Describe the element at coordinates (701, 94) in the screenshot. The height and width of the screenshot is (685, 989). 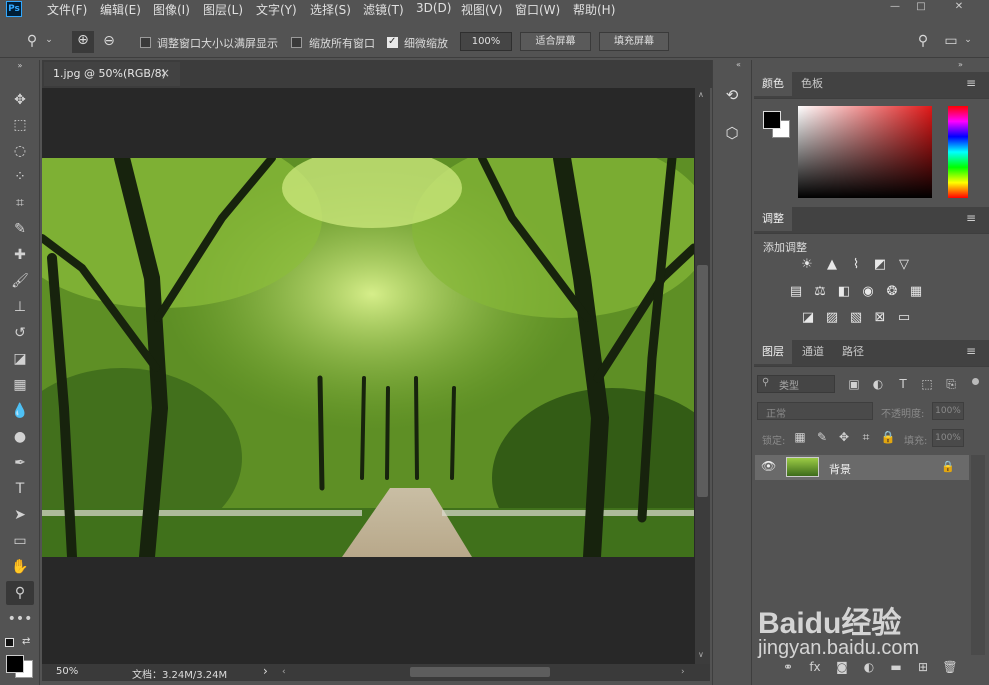
I see `scroll-up-icon: ∧` at that location.